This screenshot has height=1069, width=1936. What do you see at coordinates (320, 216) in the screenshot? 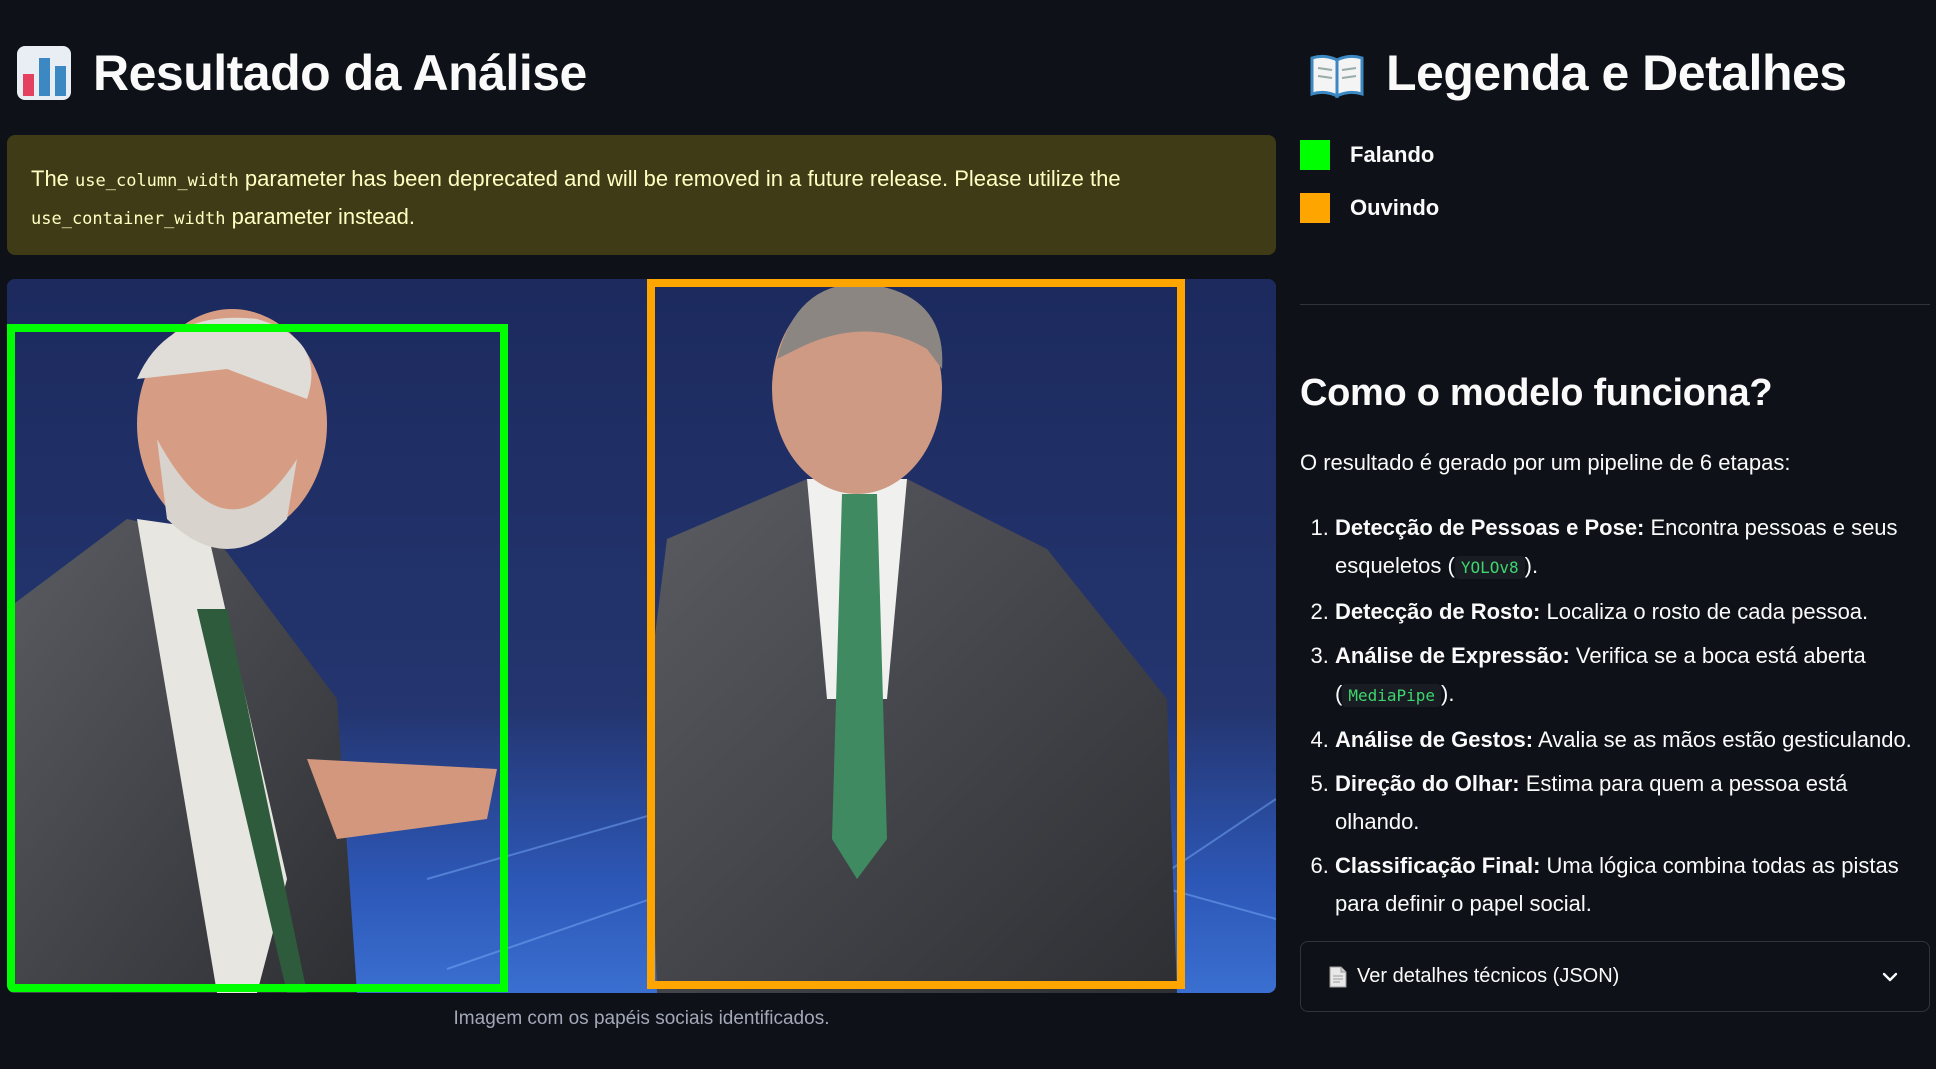
I see `warning-text: parameter instead.` at bounding box center [320, 216].